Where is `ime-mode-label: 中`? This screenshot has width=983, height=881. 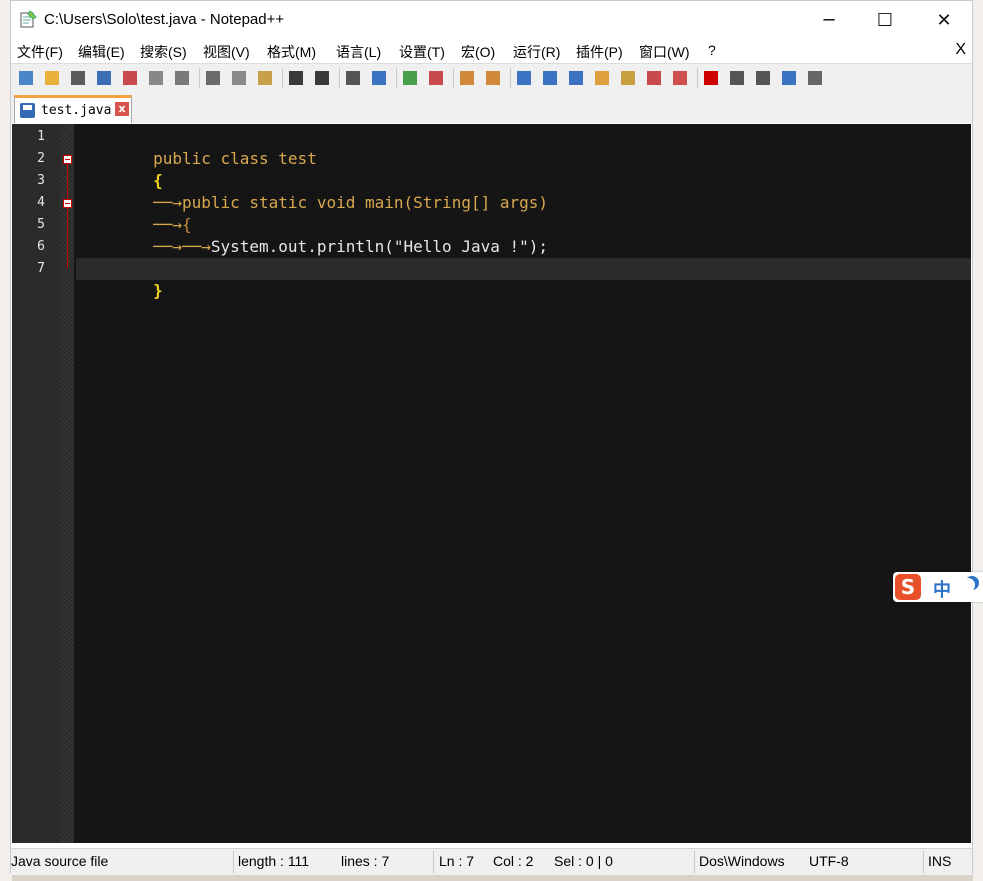 ime-mode-label: 中 is located at coordinates (942, 589).